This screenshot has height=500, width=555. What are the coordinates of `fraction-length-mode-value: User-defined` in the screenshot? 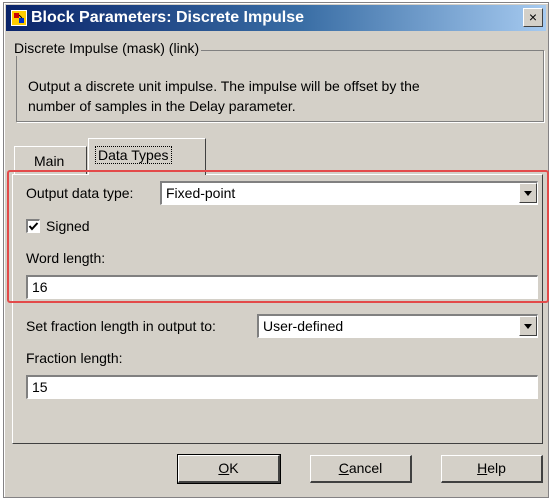 It's located at (303, 326).